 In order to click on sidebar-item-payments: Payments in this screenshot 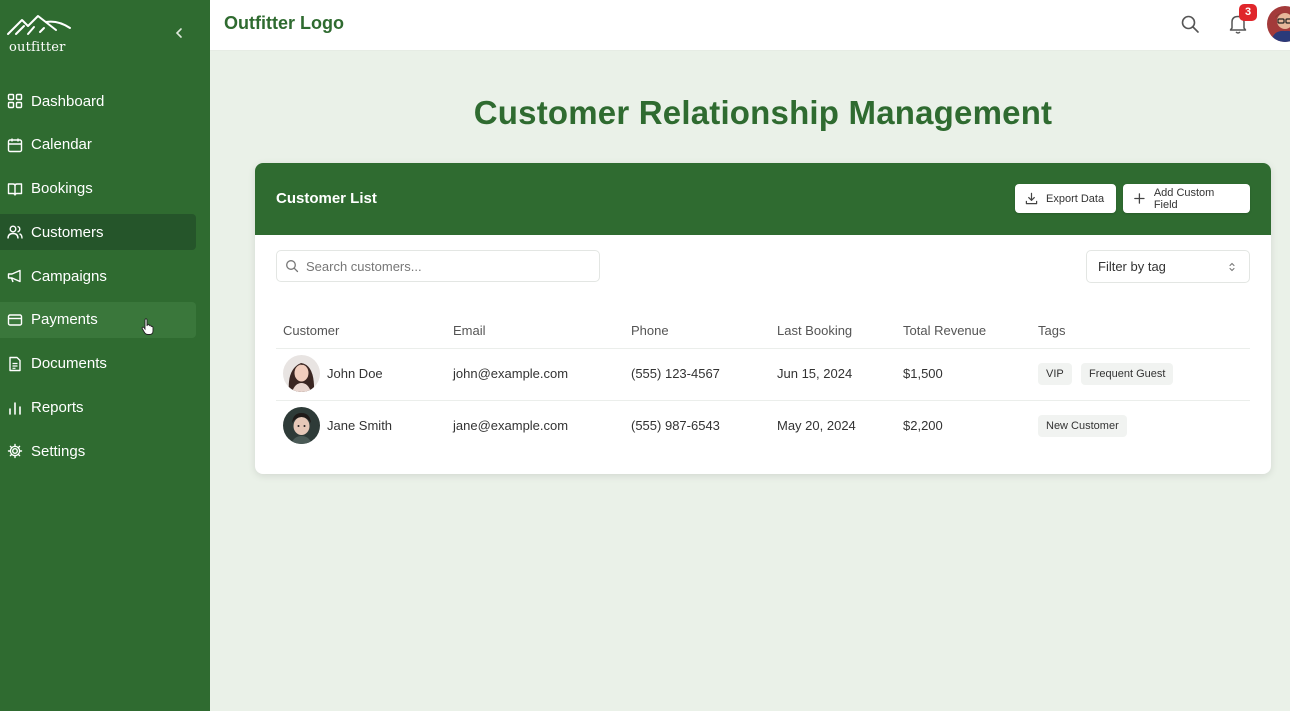, I will do `click(98, 319)`.